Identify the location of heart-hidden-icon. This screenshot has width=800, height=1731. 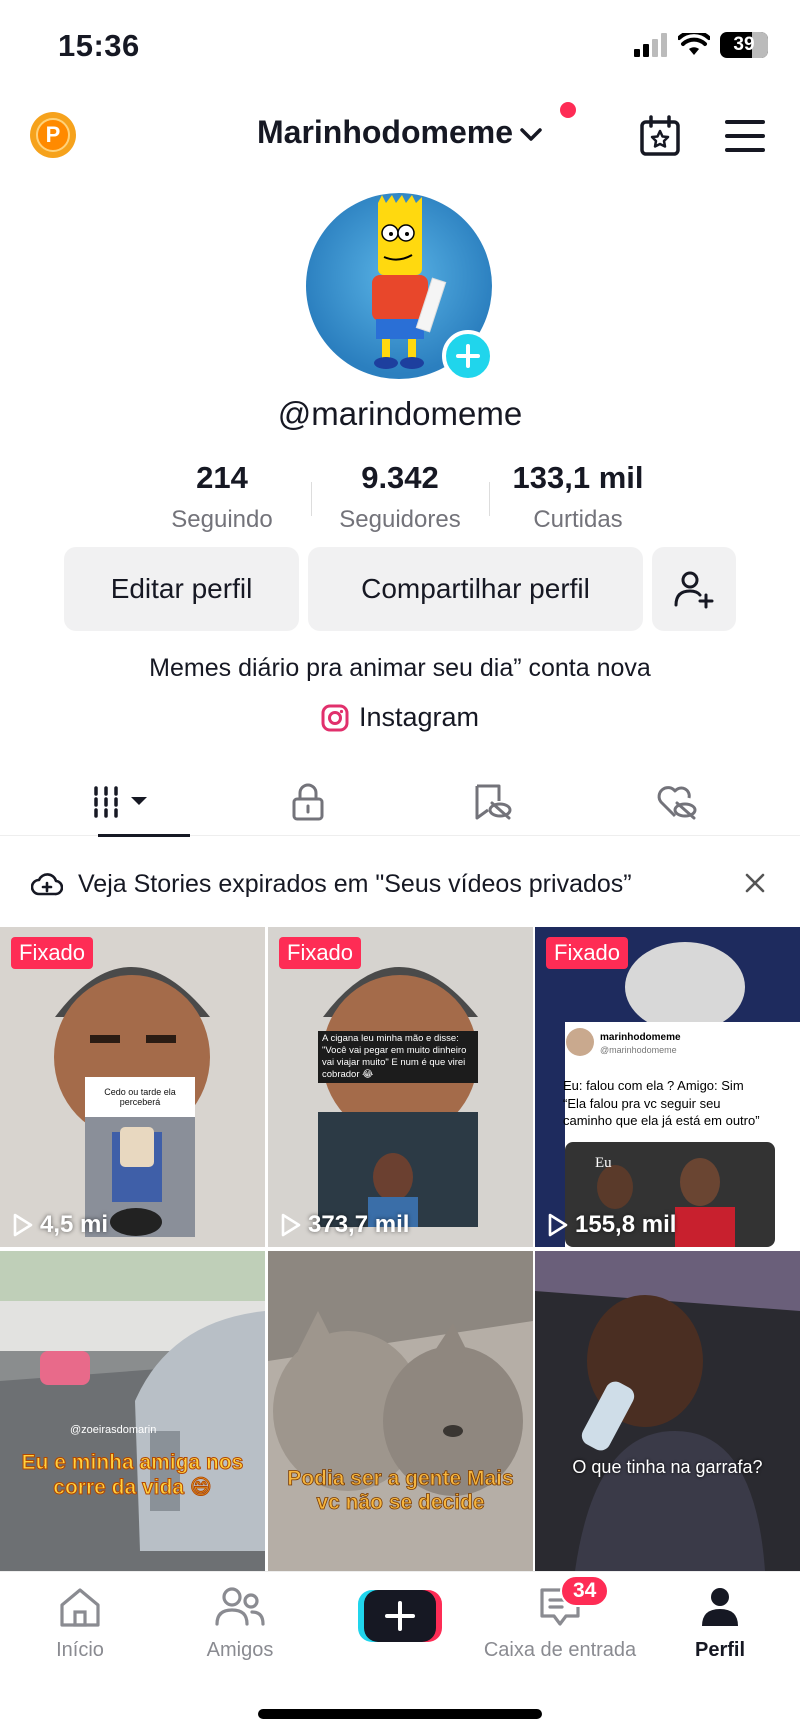
(677, 803).